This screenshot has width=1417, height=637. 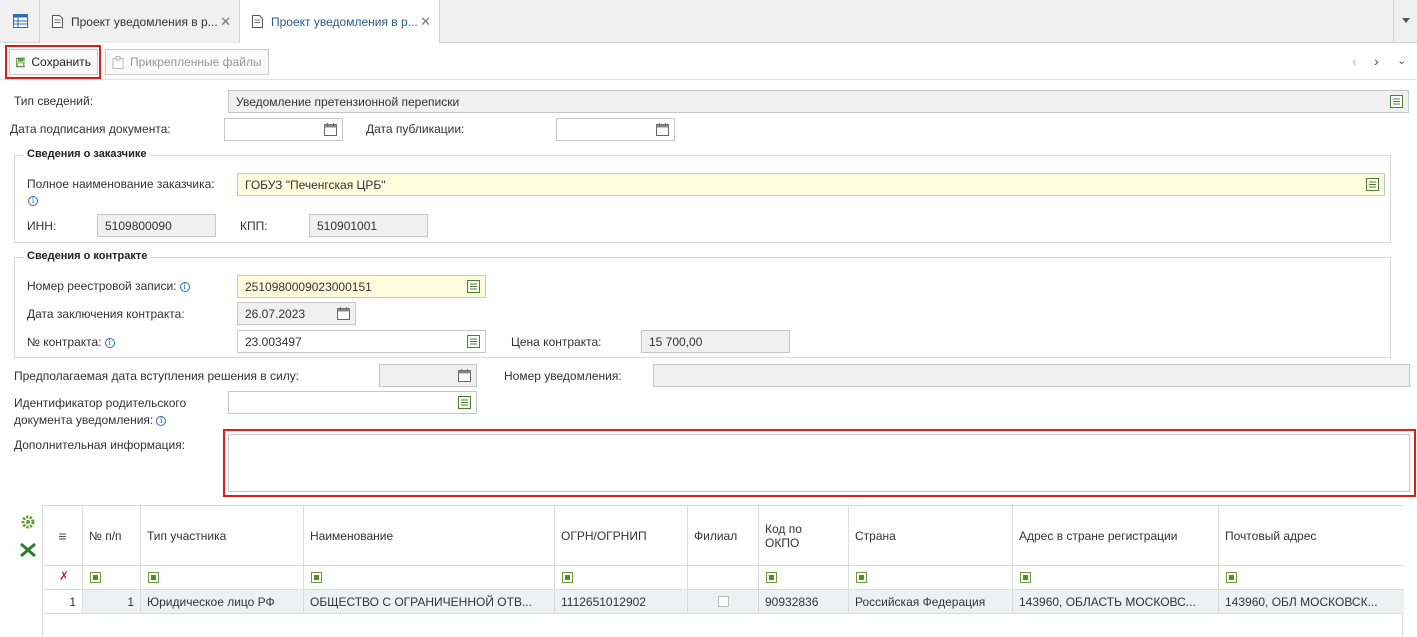 I want to click on col-header-num: № п/п, so click(x=112, y=536).